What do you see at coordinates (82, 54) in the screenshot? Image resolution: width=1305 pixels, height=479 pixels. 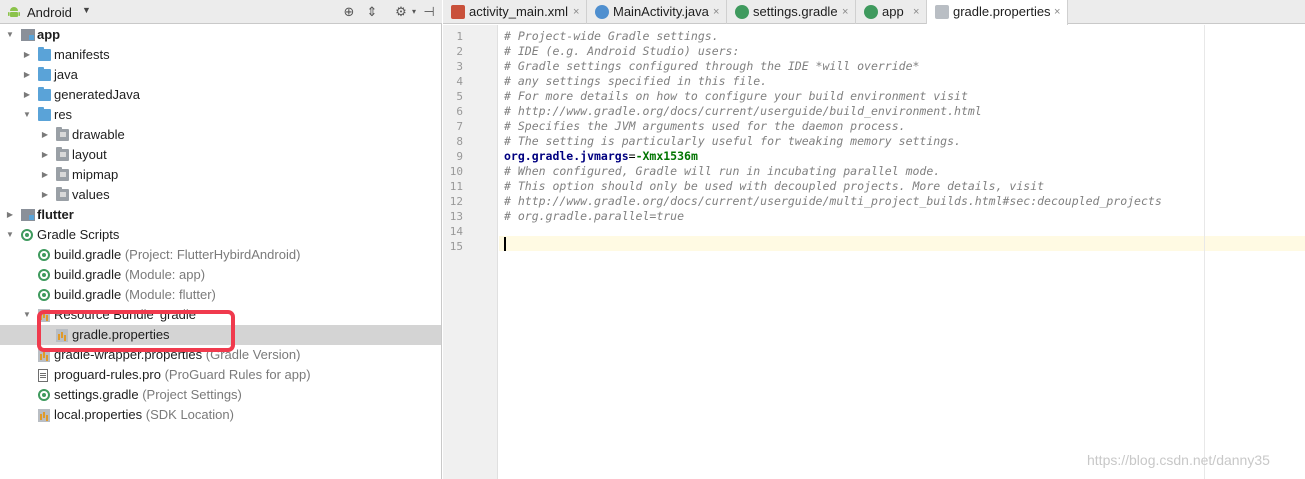 I see `tree-item-label: manifests` at bounding box center [82, 54].